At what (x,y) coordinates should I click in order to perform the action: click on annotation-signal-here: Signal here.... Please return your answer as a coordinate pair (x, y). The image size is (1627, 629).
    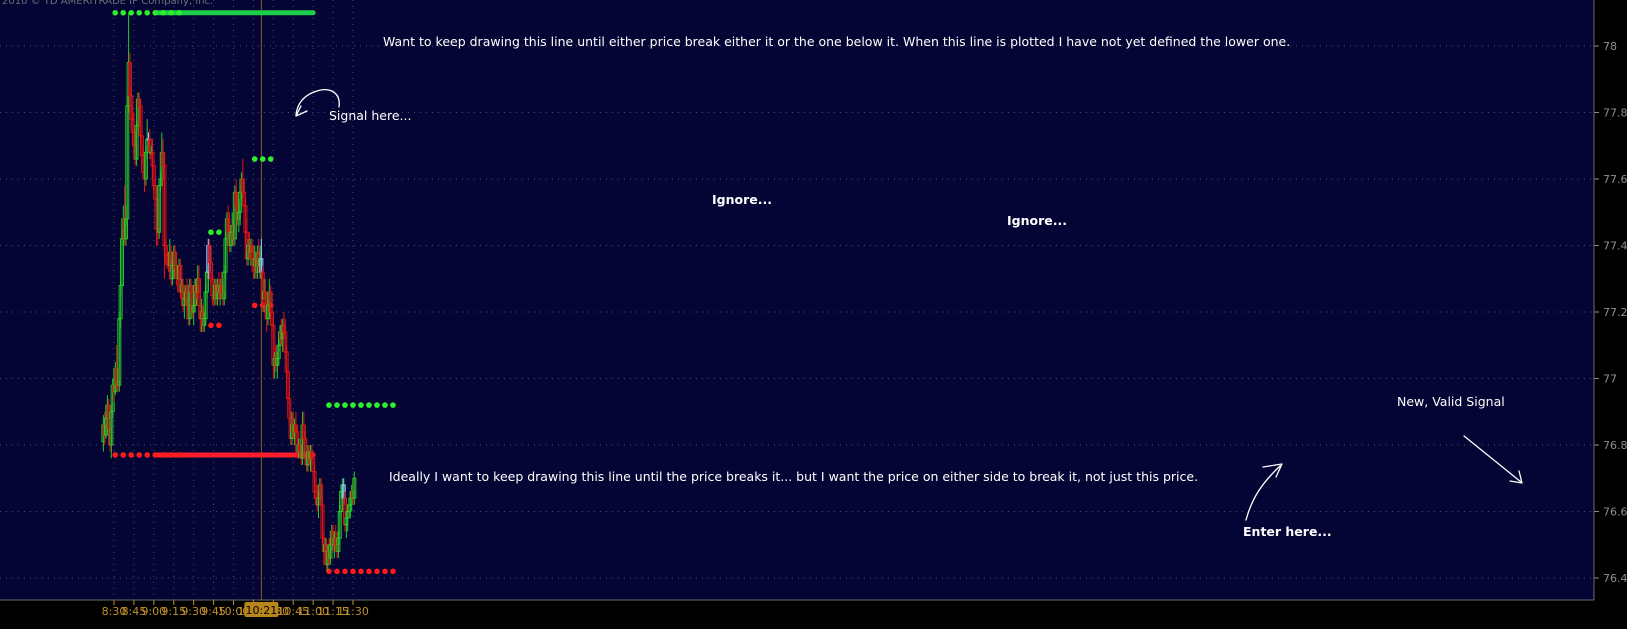
    Looking at the image, I should click on (370, 115).